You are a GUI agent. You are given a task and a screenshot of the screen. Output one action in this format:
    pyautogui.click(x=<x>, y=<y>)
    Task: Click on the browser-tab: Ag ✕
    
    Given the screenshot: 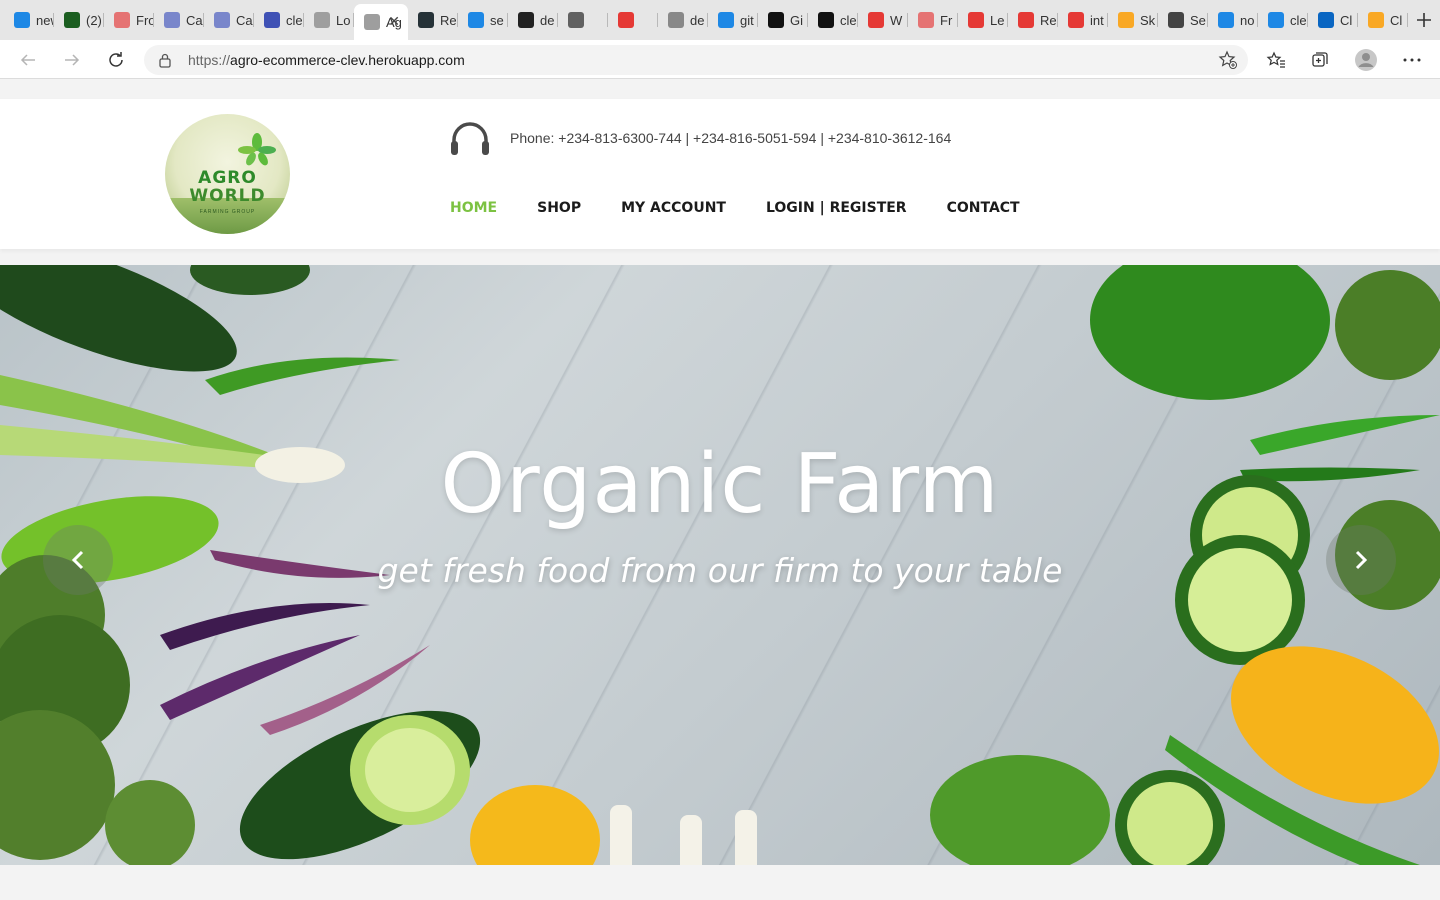 What is the action you would take?
    pyautogui.click(x=381, y=22)
    